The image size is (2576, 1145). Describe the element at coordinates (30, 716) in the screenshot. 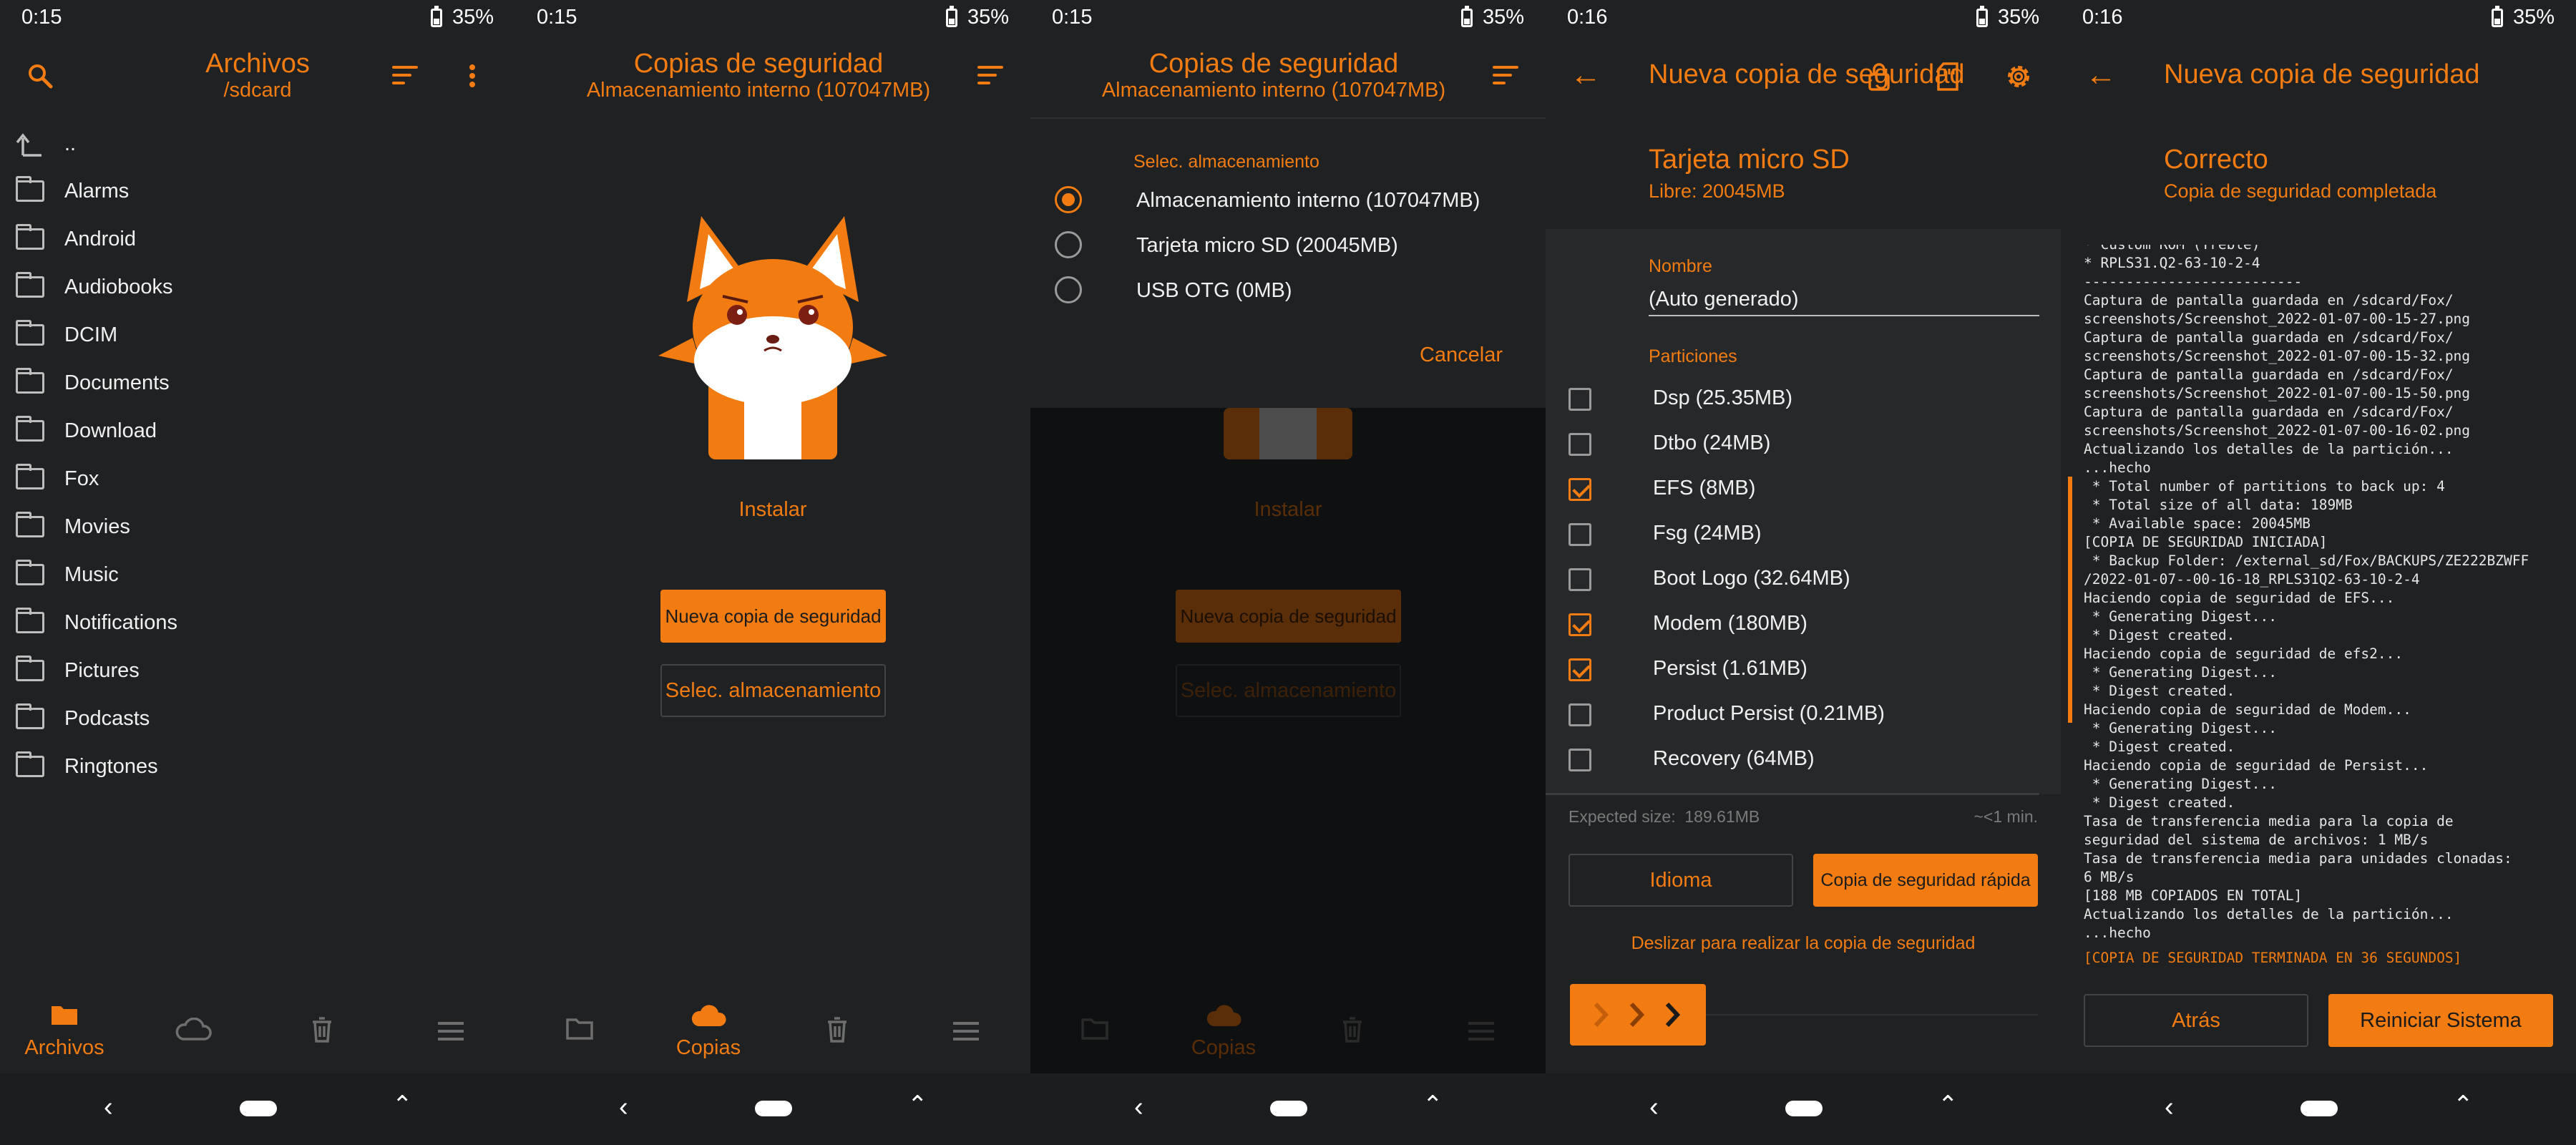

I see `folder-icon` at that location.